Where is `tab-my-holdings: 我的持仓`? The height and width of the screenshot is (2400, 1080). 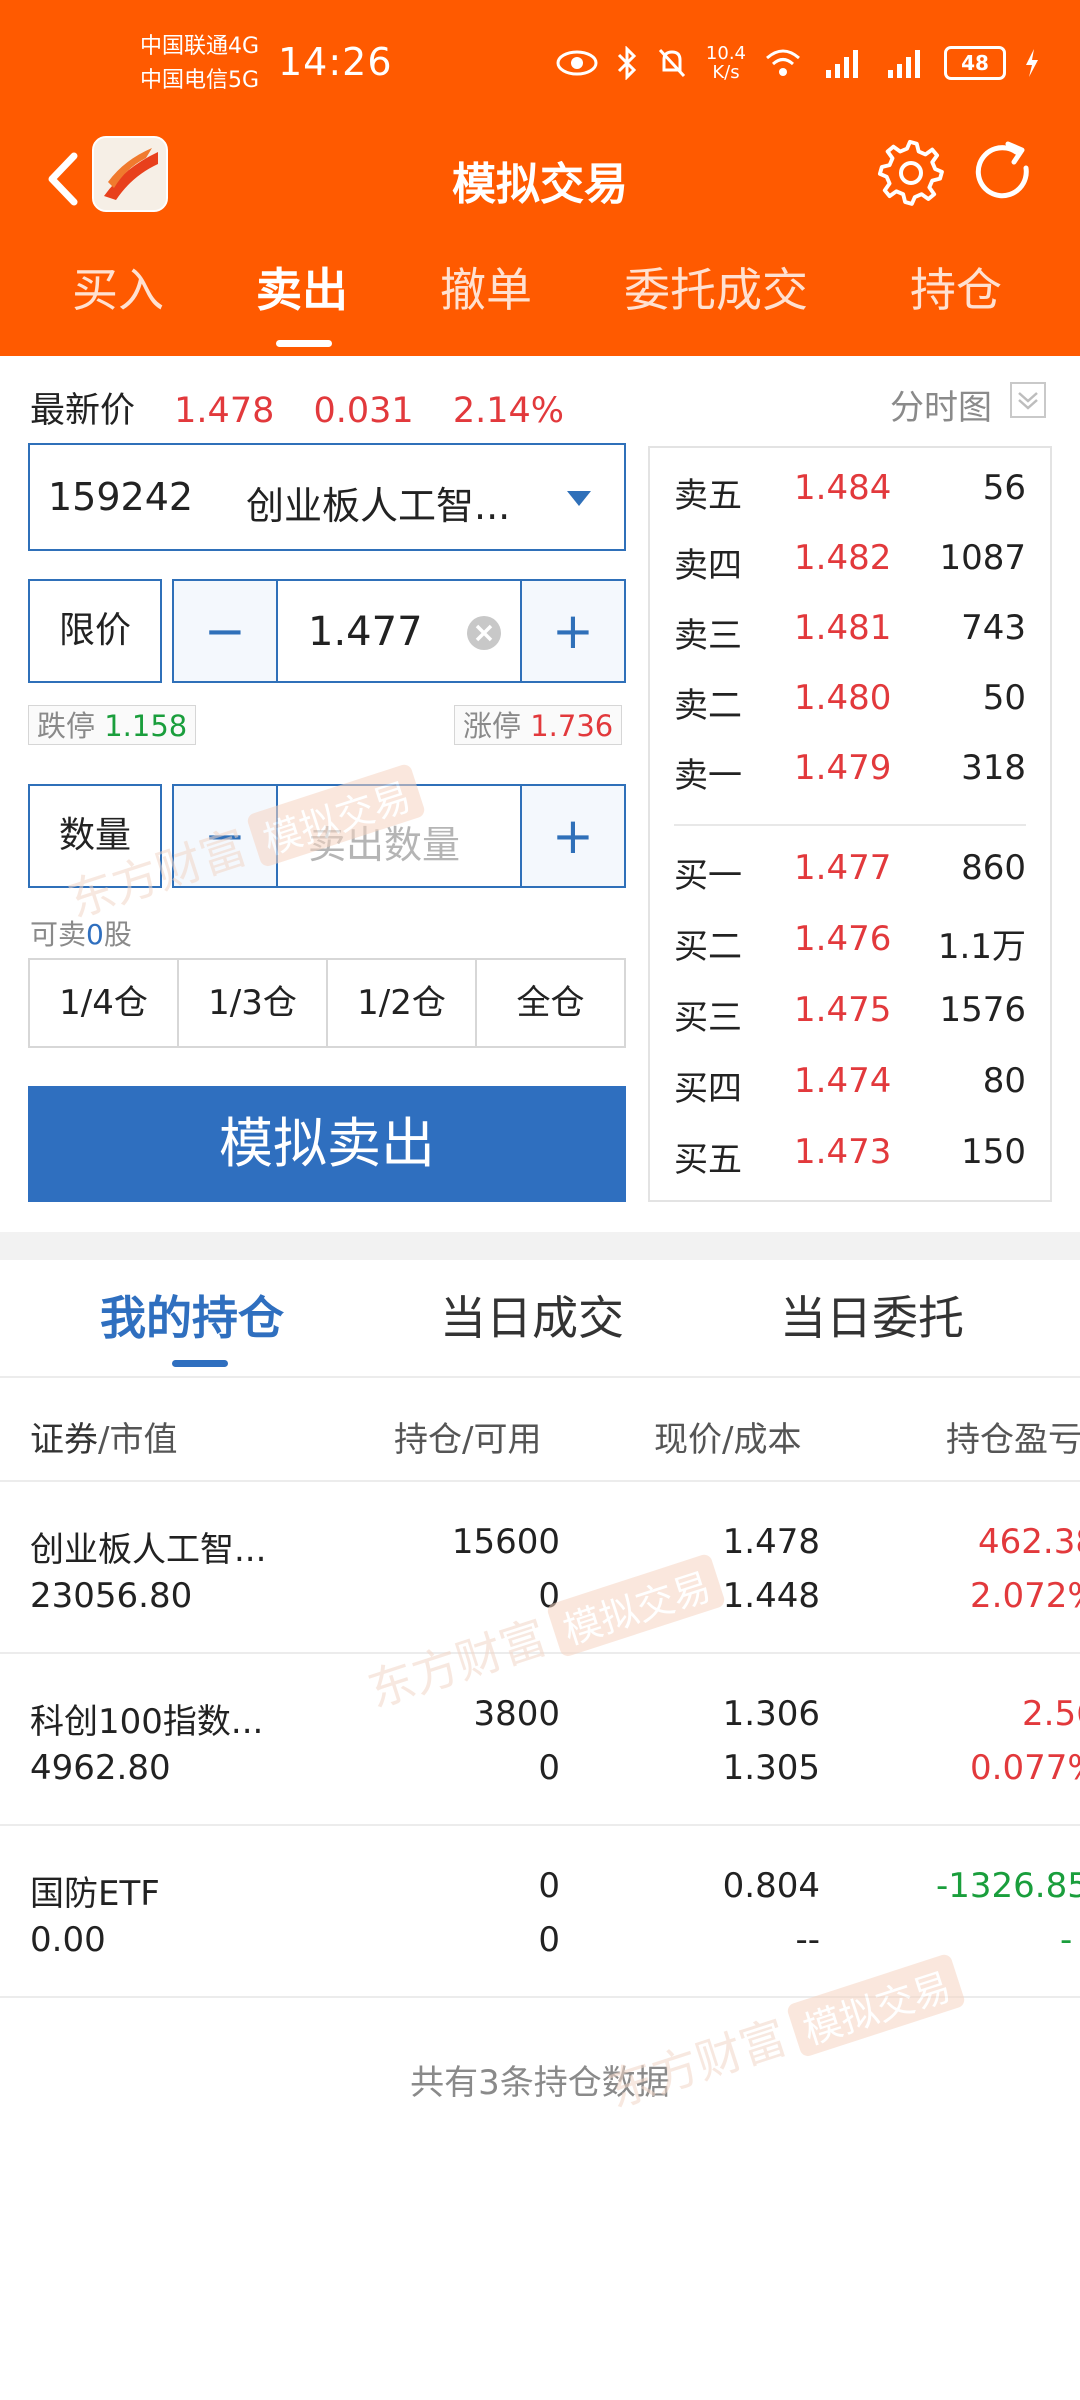
tab-my-holdings: 我的持仓 is located at coordinates (192, 1315).